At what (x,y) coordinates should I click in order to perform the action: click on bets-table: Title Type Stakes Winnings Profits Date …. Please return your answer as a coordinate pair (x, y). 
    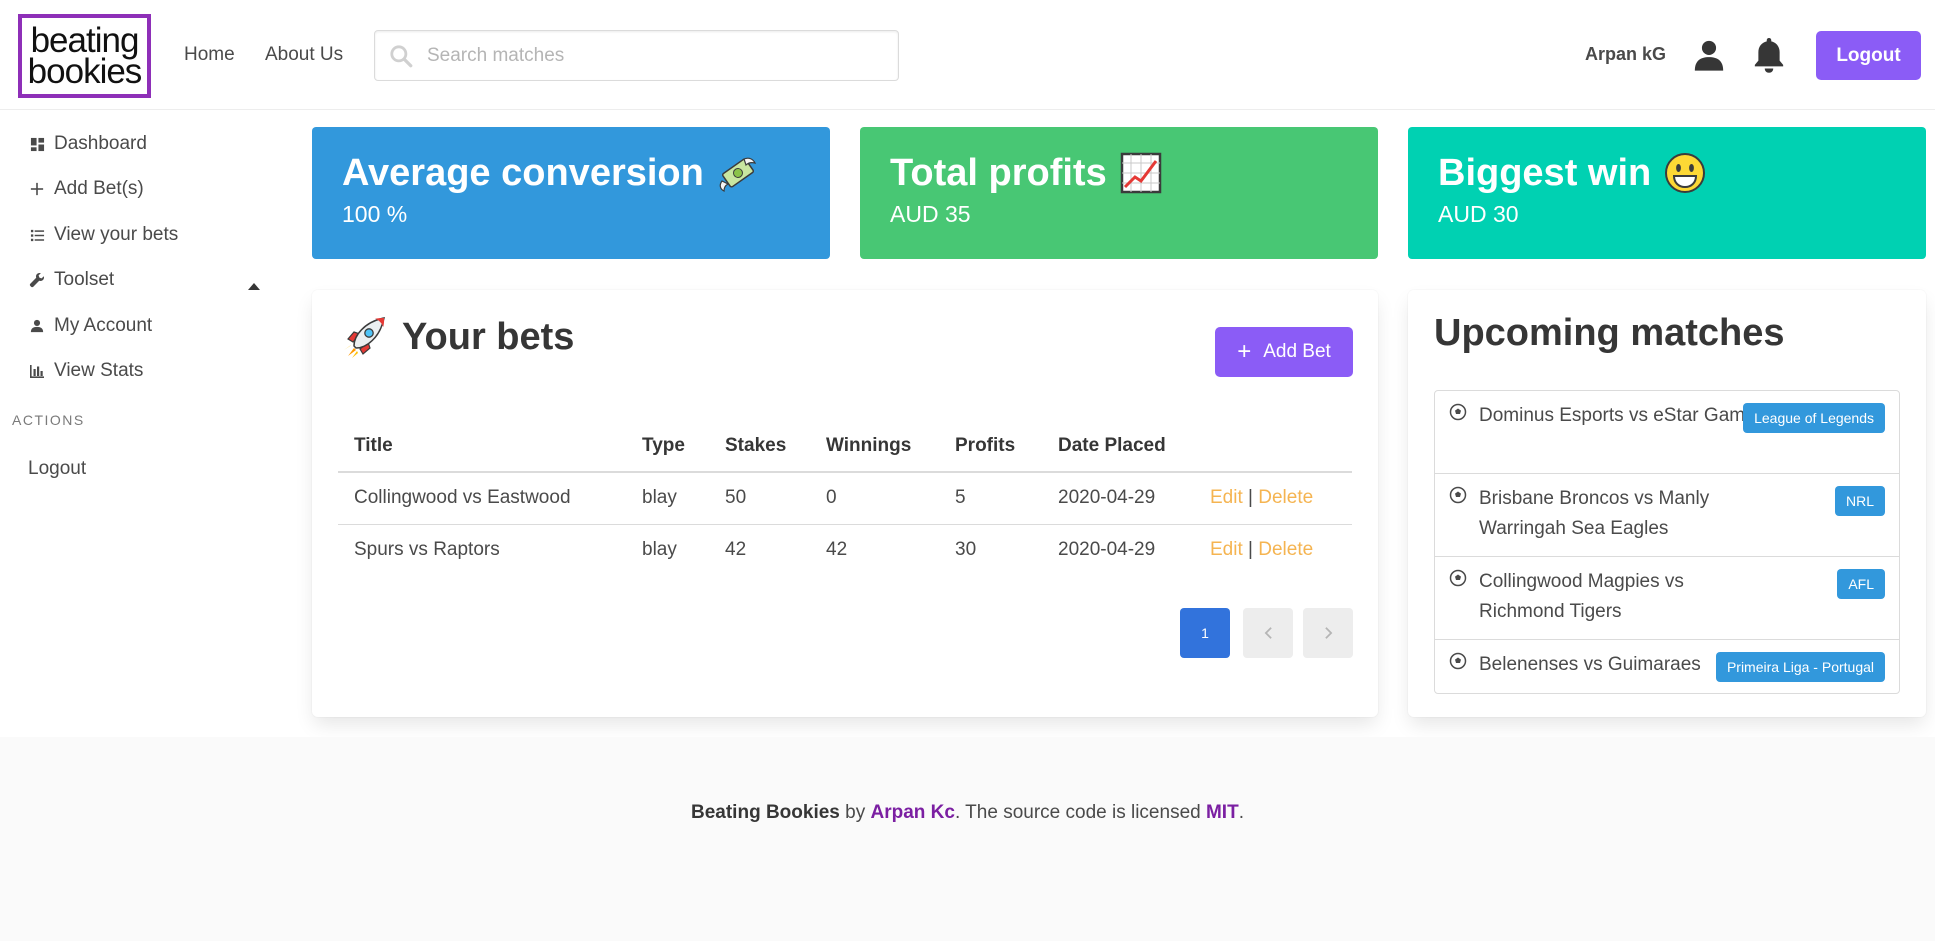
    Looking at the image, I should click on (845, 498).